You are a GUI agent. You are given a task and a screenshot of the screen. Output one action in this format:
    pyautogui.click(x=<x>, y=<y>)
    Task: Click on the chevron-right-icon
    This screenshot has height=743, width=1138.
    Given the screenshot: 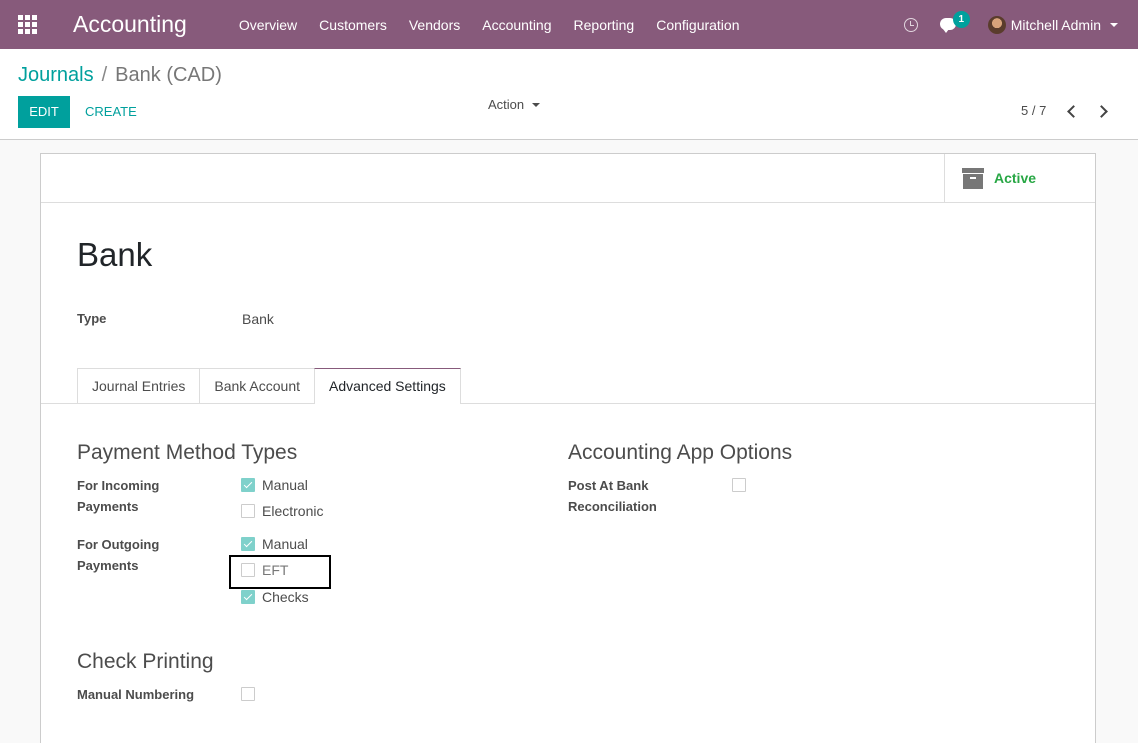 What is the action you would take?
    pyautogui.click(x=1101, y=111)
    